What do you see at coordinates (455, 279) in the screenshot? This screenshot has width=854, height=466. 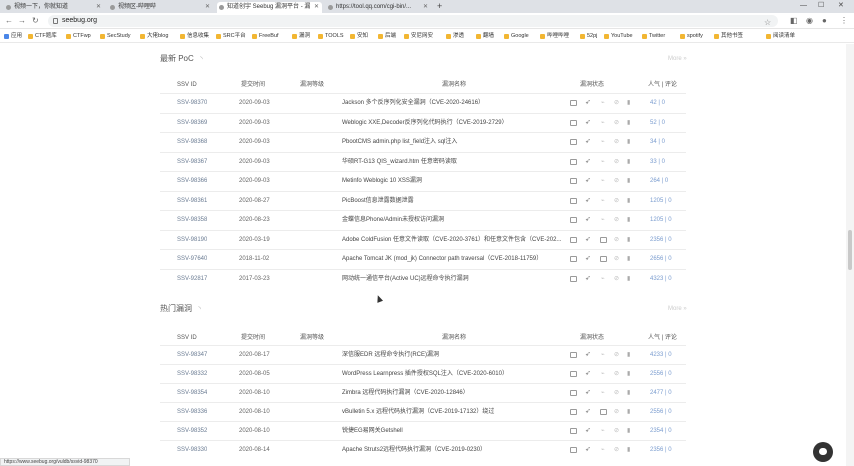 I see `vuln-name-link: 网动统一通信平台(Active UC)远程命令执行漏洞` at bounding box center [455, 279].